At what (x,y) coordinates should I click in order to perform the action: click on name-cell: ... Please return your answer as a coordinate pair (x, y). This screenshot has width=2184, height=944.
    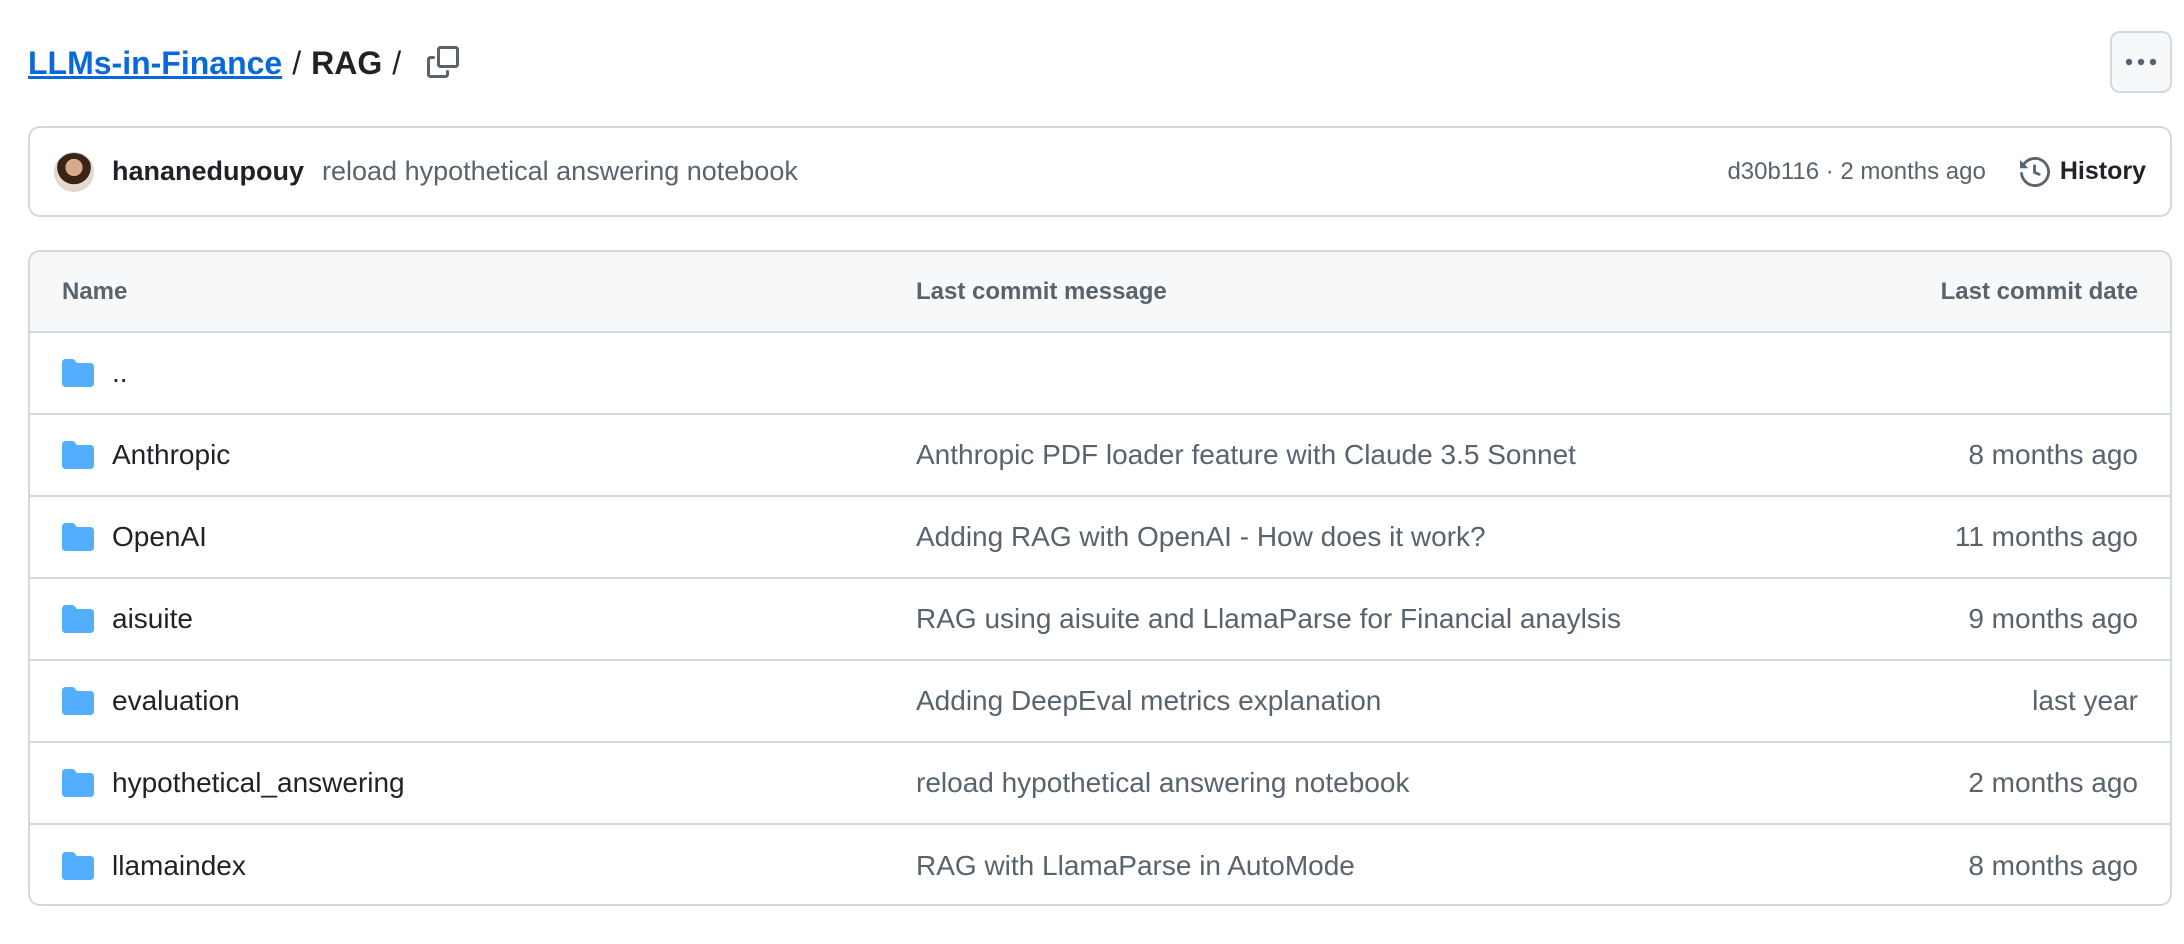
    Looking at the image, I should click on (95, 373).